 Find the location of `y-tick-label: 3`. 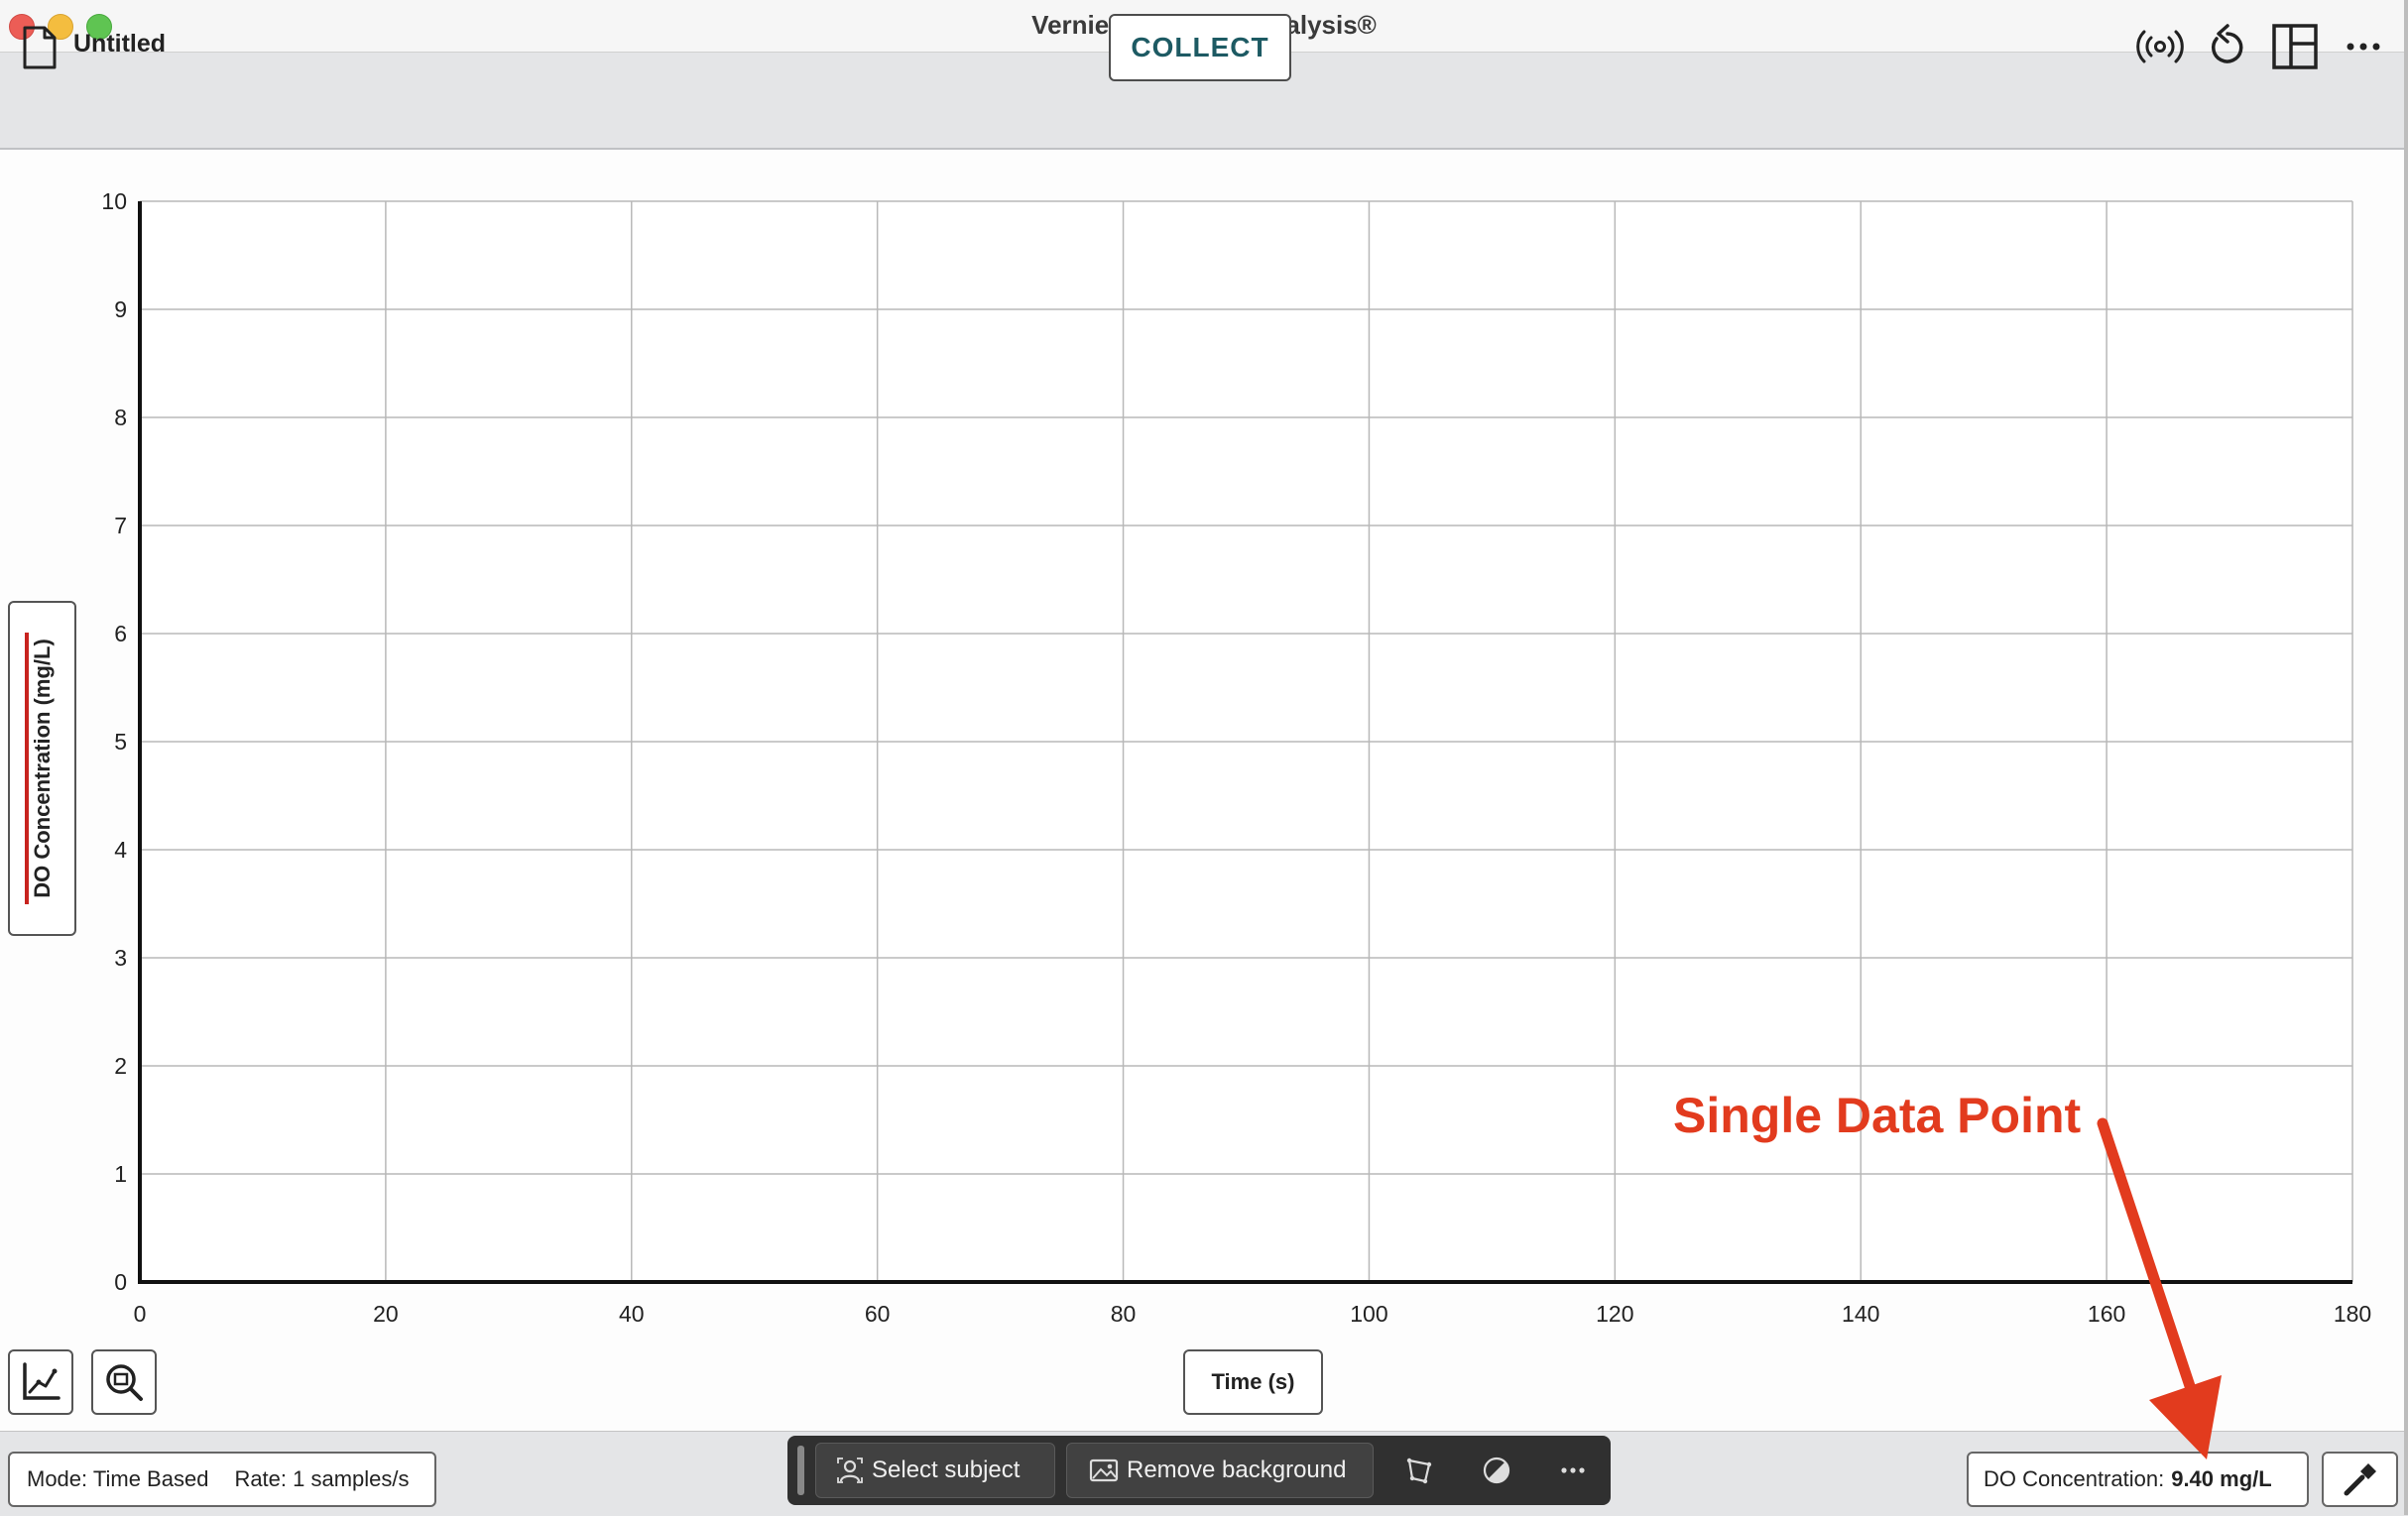

y-tick-label: 3 is located at coordinates (121, 958).